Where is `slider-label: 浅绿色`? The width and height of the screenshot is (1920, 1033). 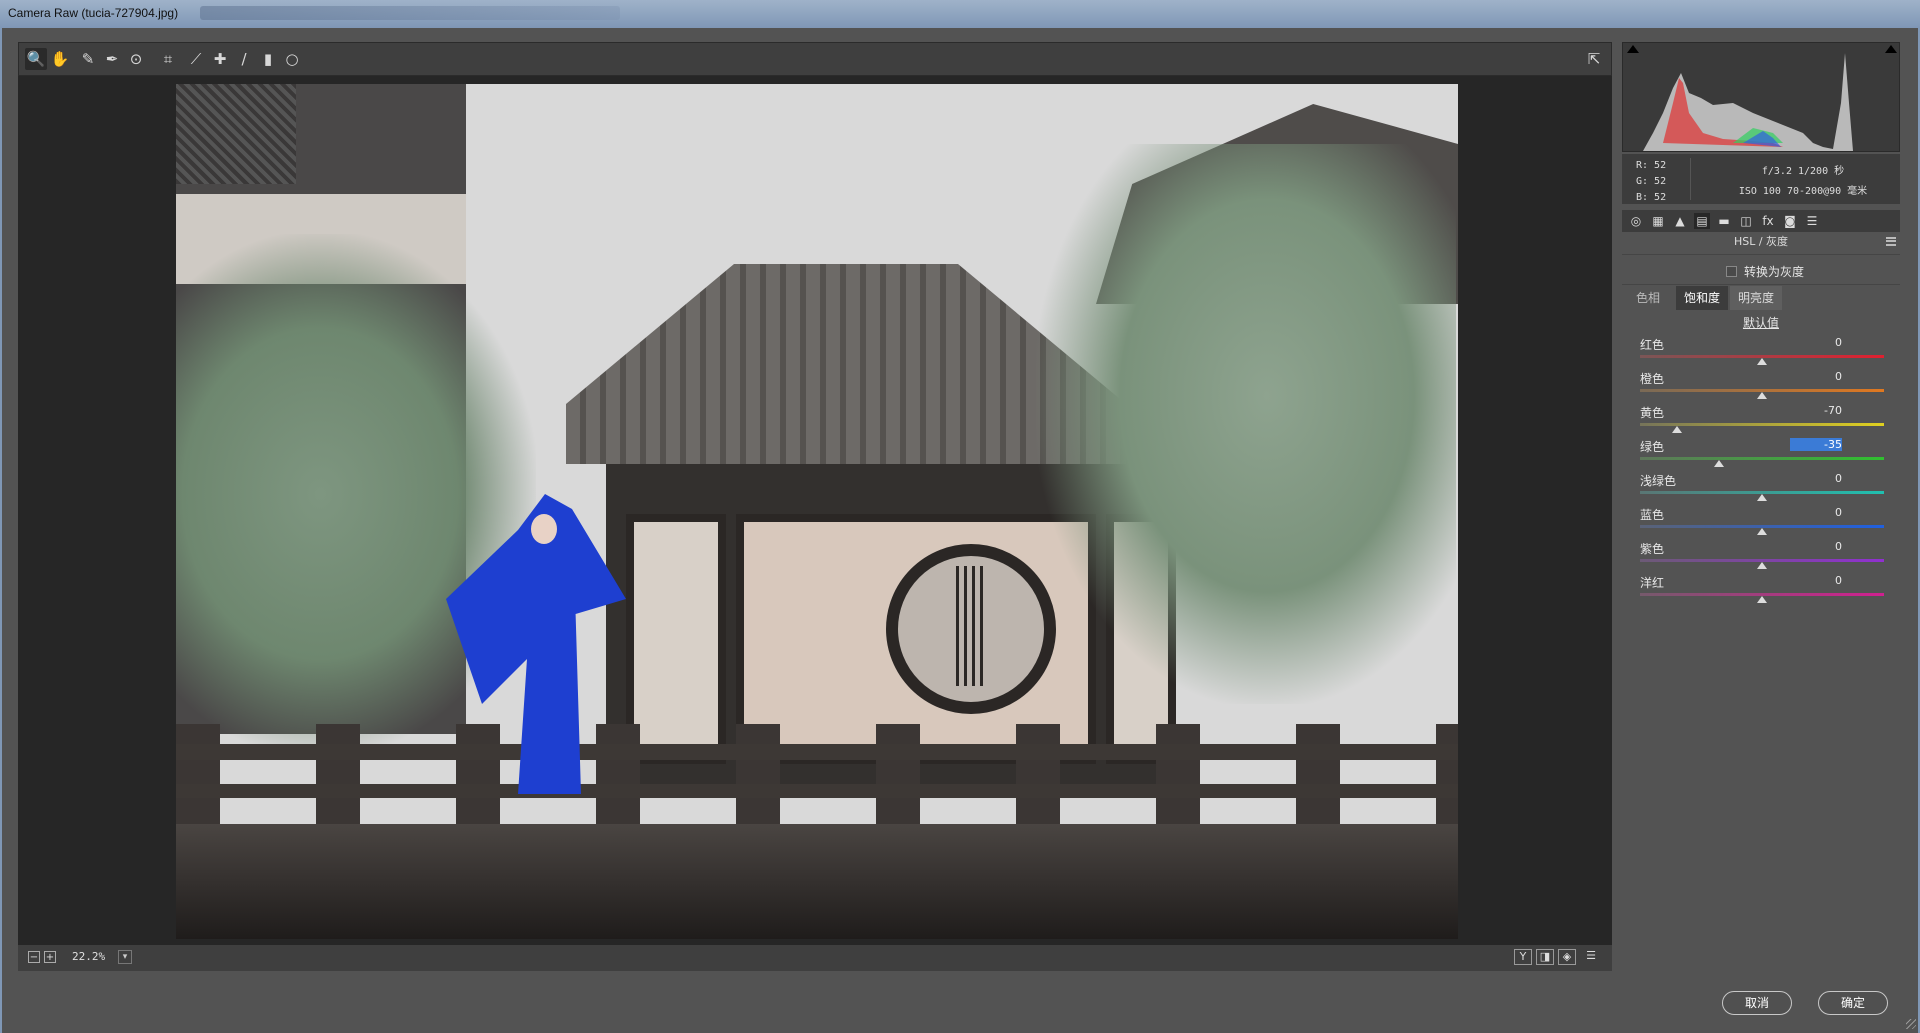 slider-label: 浅绿色 is located at coordinates (1658, 481).